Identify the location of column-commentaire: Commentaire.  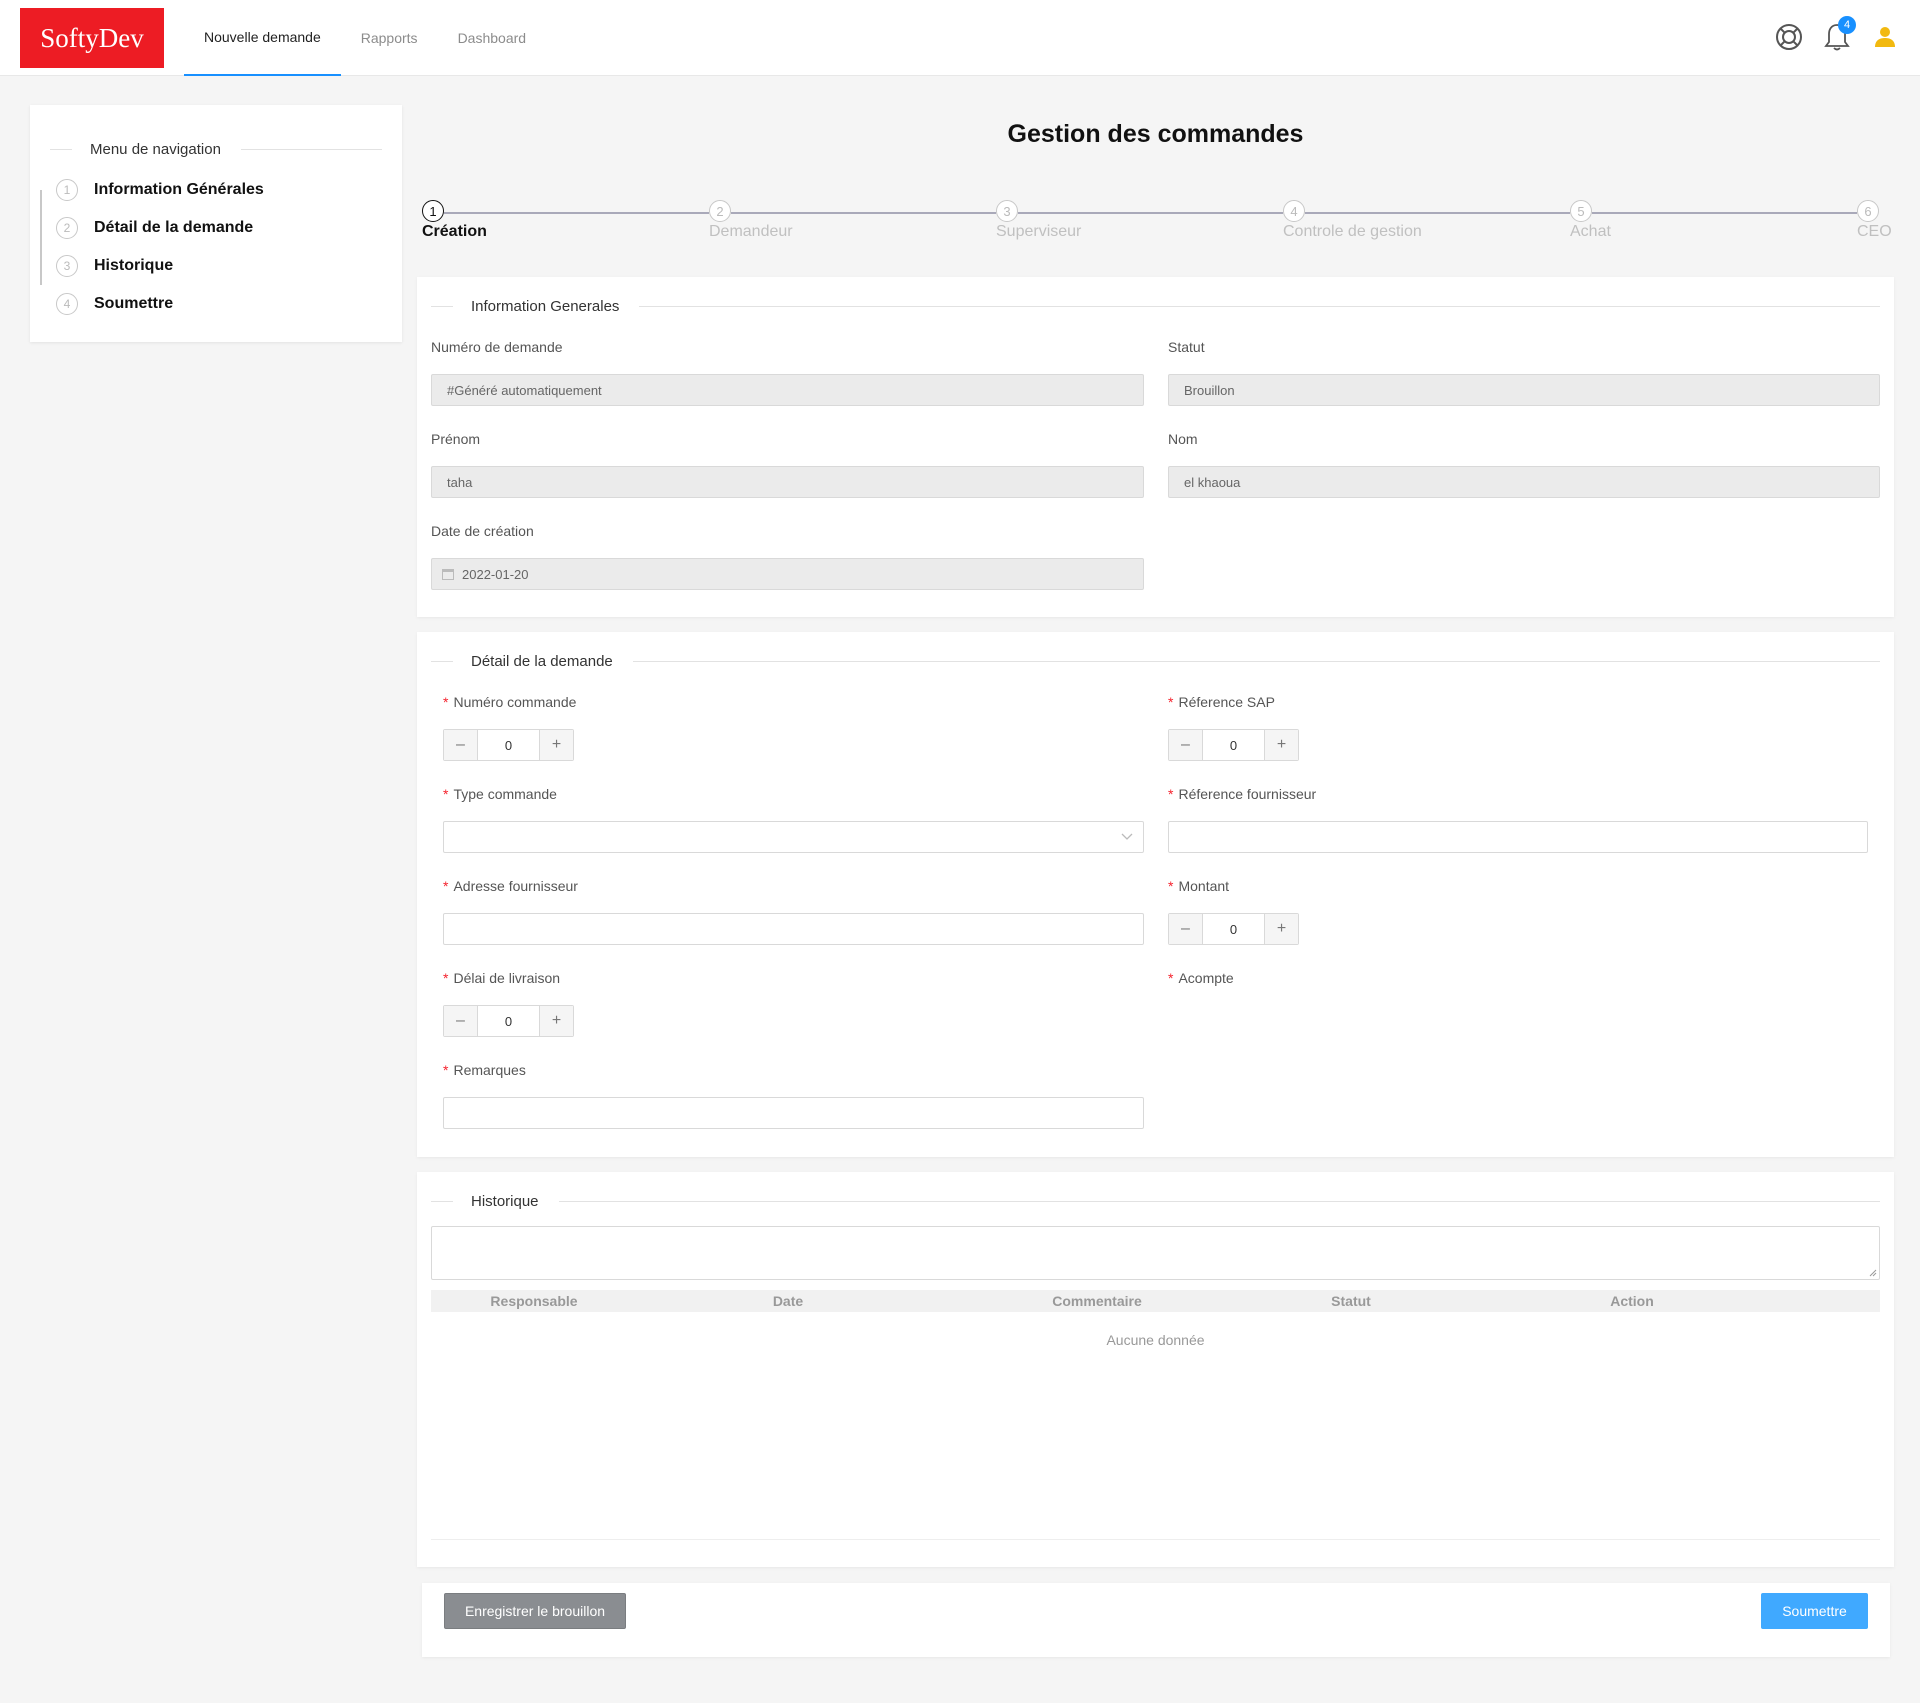
(1097, 1301).